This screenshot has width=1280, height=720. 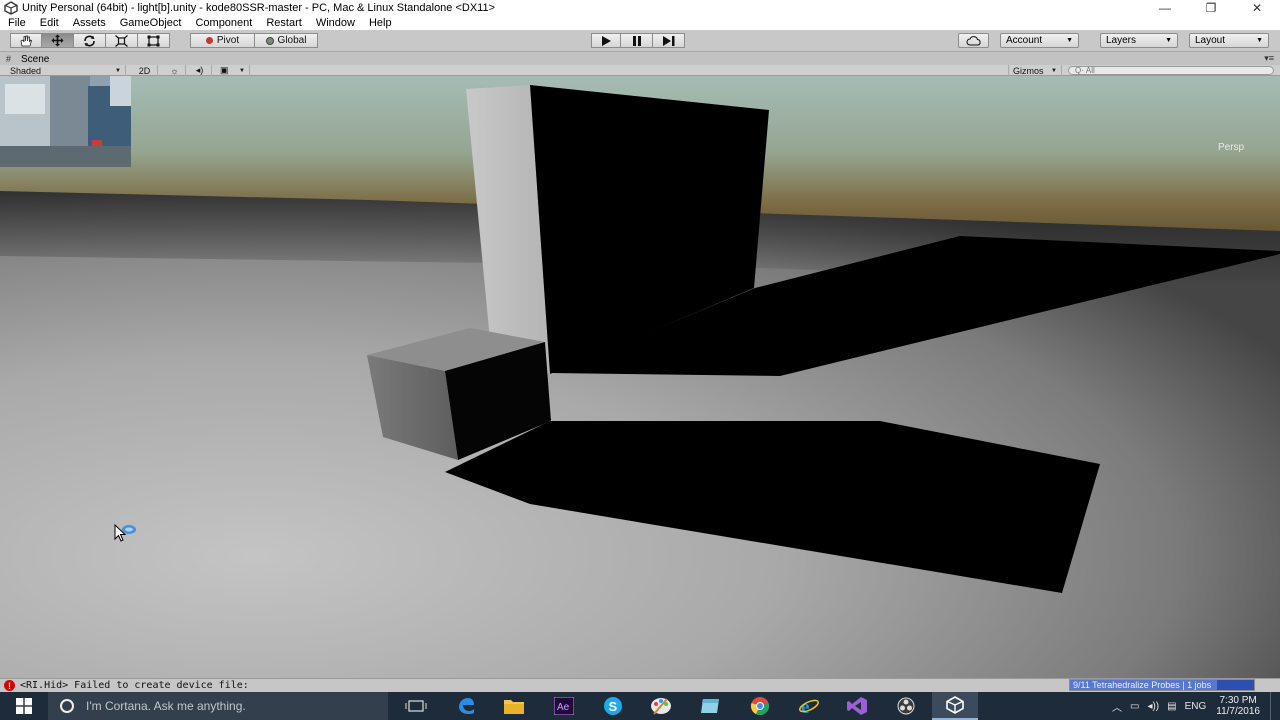 I want to click on taskbar-paint, so click(x=661, y=706).